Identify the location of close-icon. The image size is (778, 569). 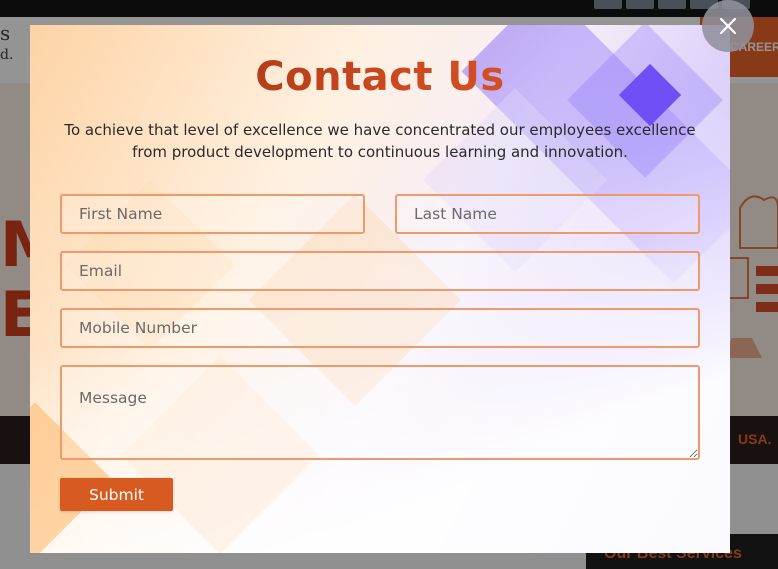
(728, 26).